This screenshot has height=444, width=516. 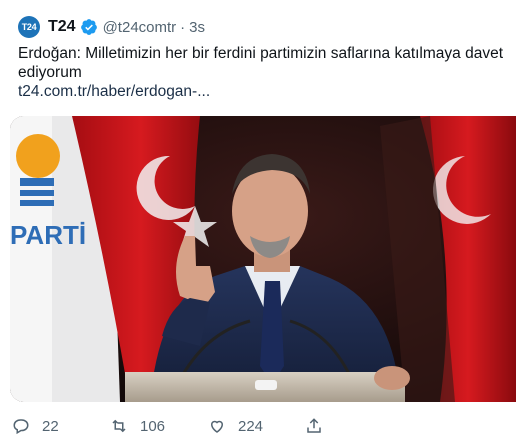 I want to click on user-handle: @t24comtr, so click(x=140, y=27).